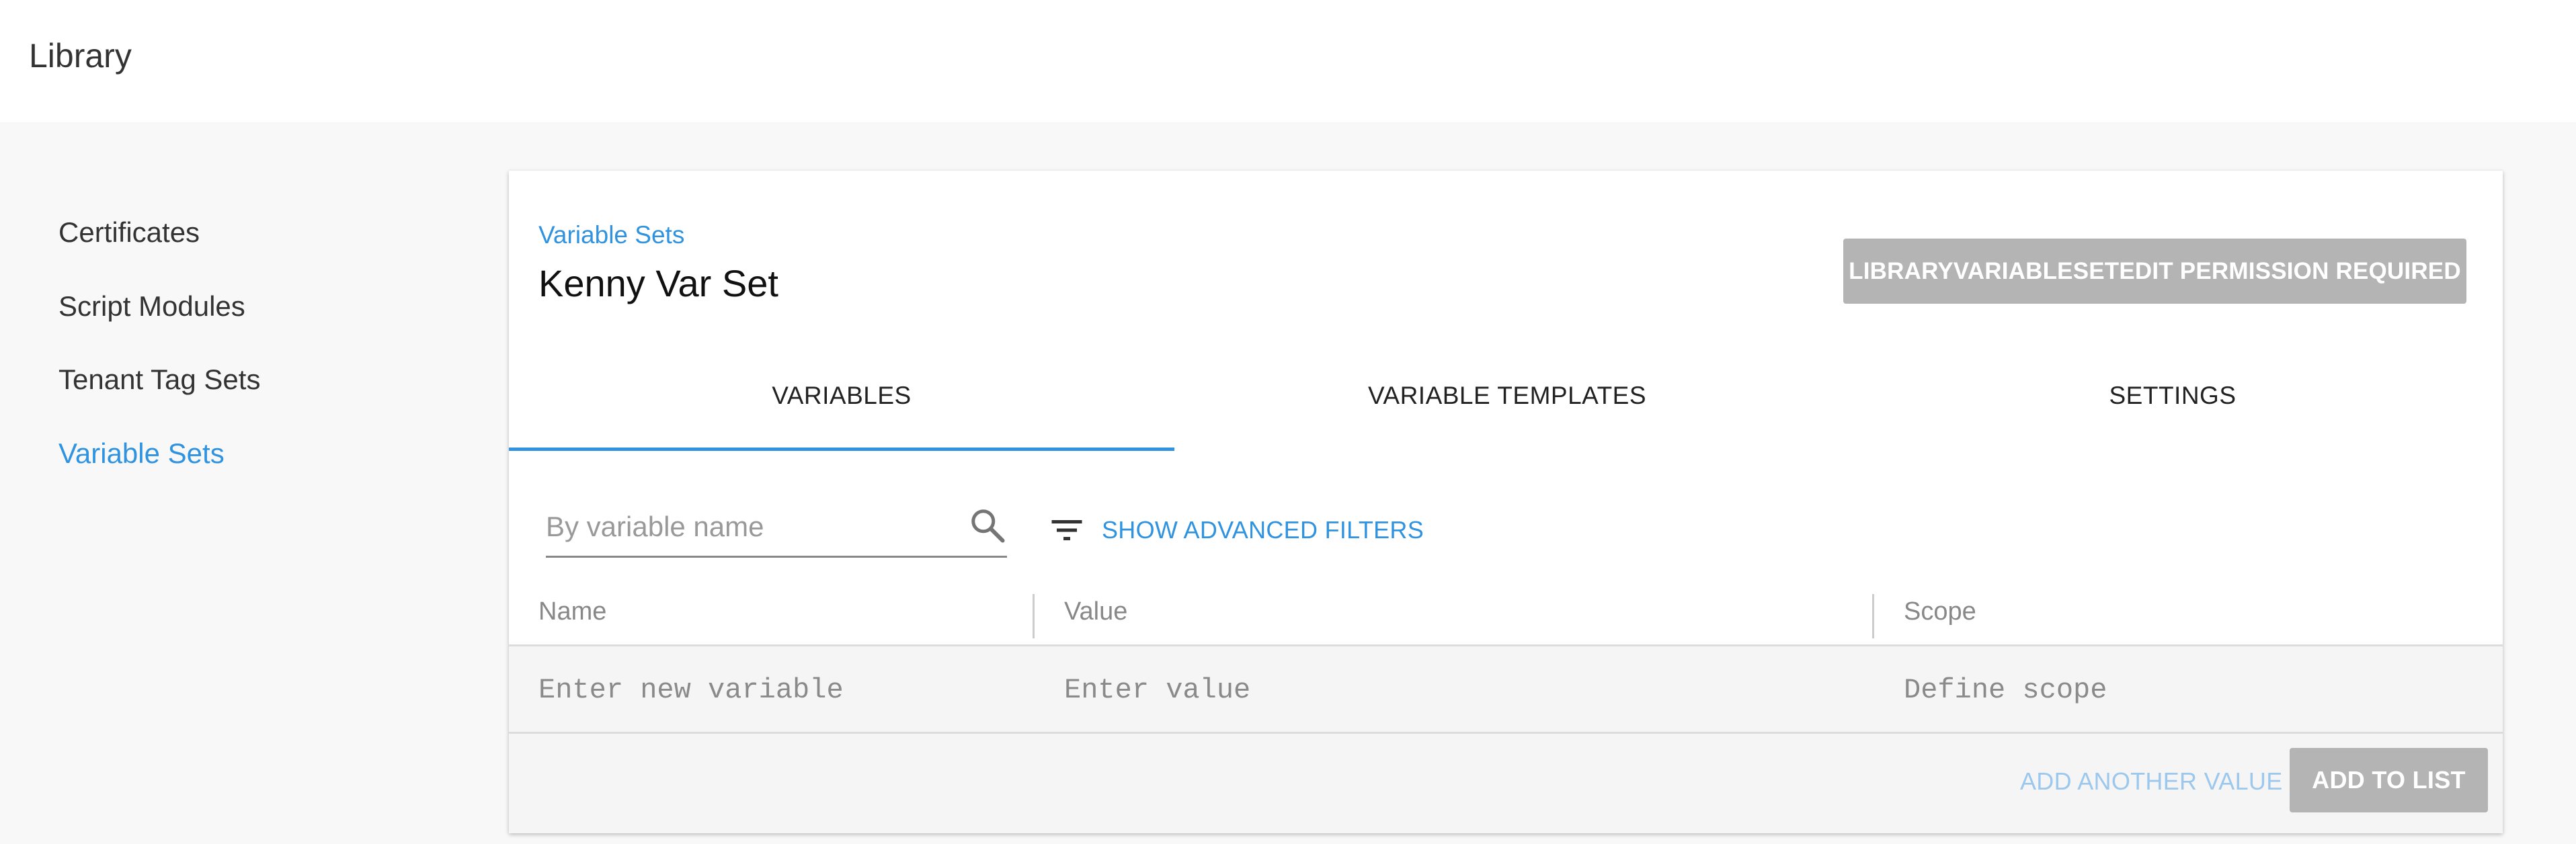 This screenshot has width=2576, height=844. I want to click on filter-list-icon, so click(1066, 530).